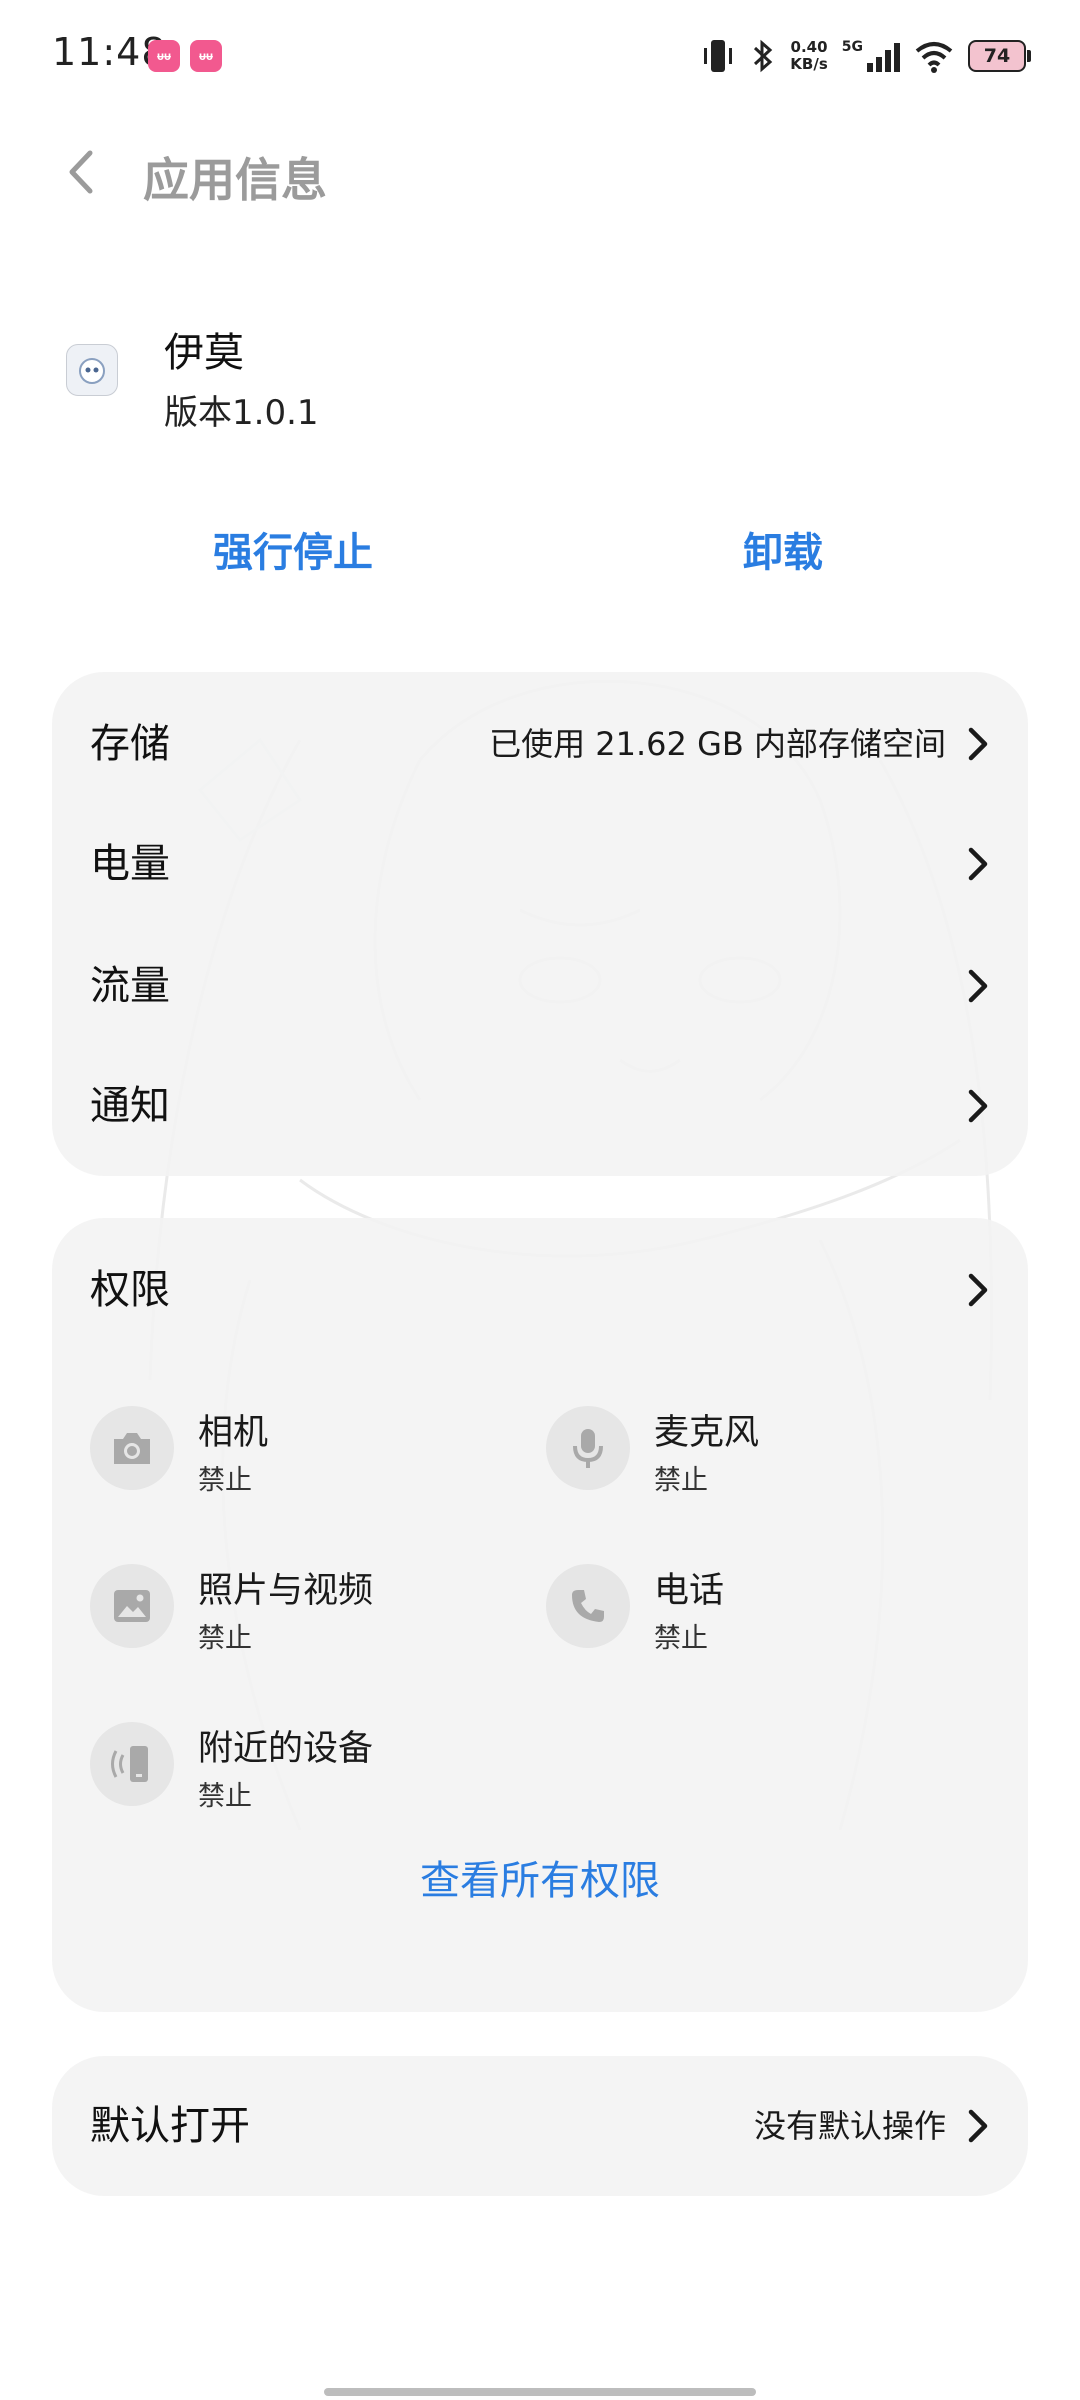 The height and width of the screenshot is (2400, 1080). I want to click on page-title: 应用信息, so click(235, 180).